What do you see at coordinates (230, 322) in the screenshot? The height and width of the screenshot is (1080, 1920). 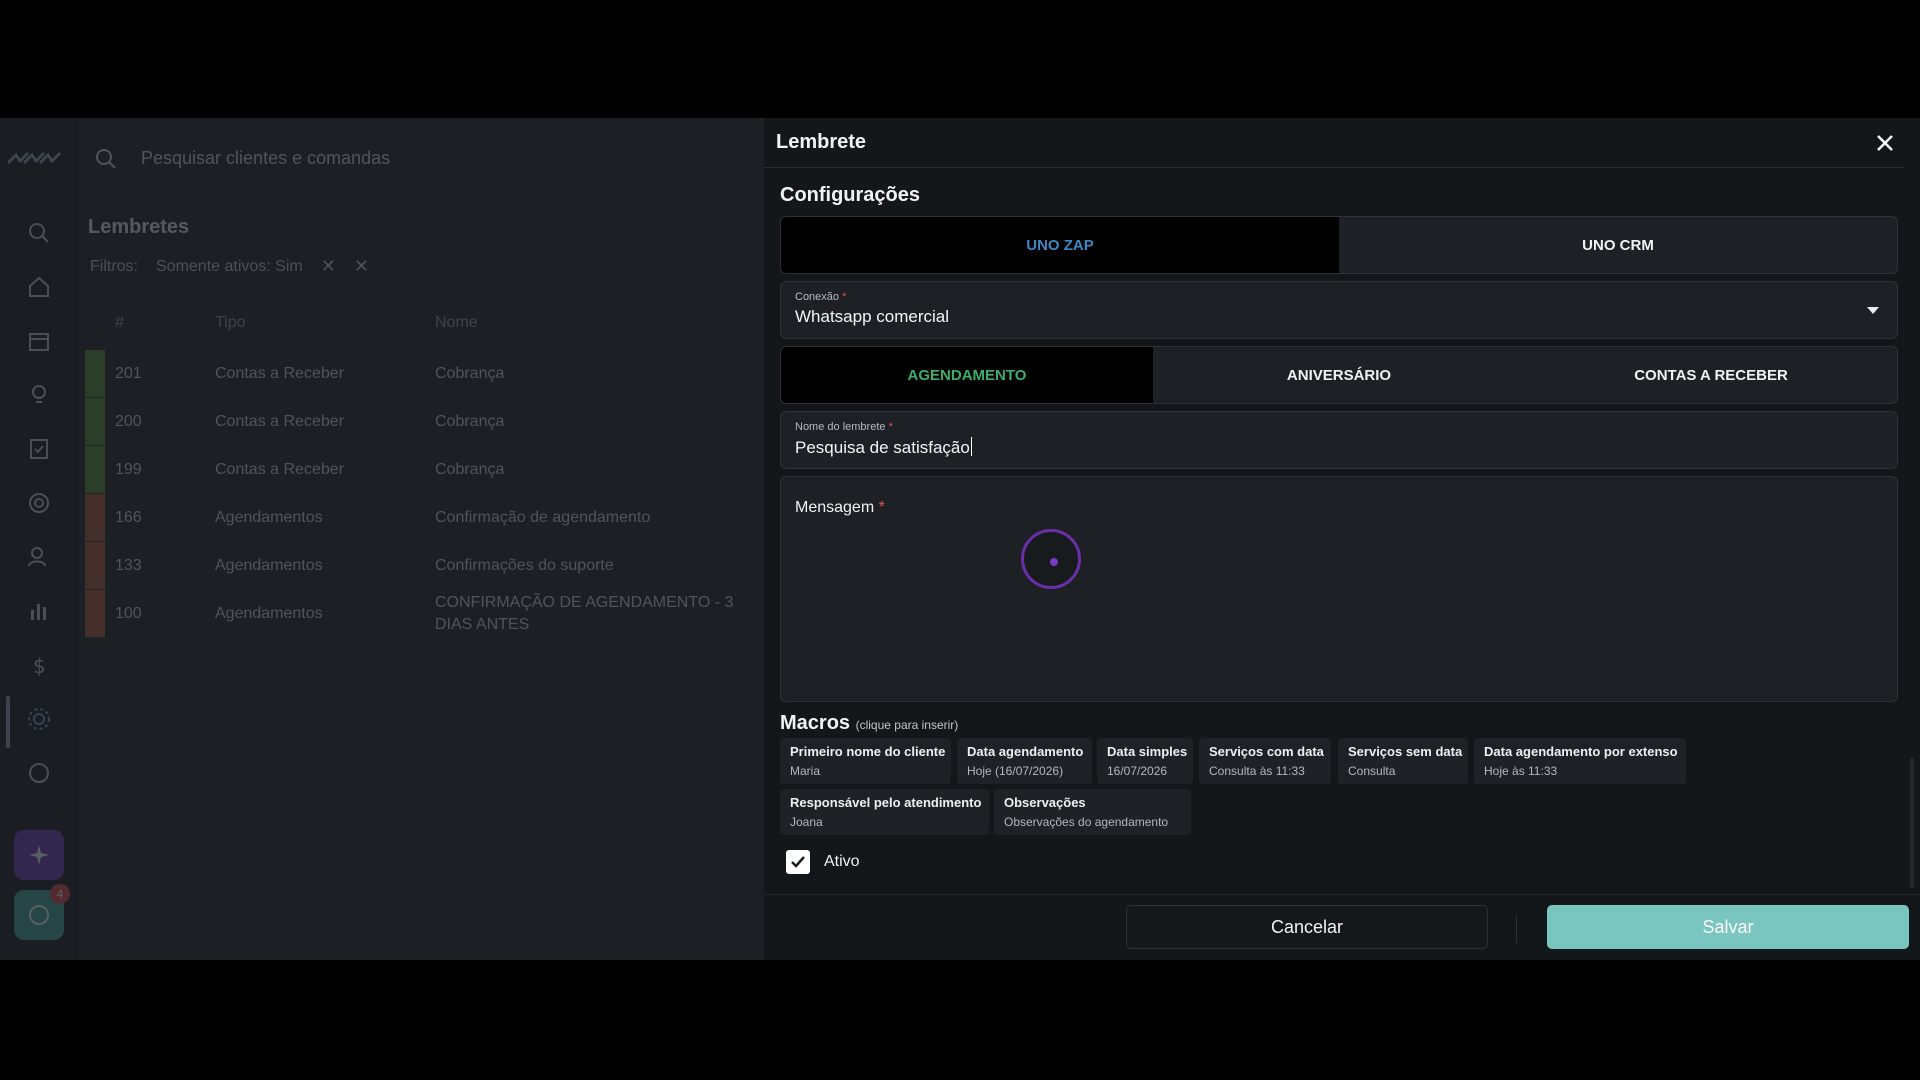 I see `column-header: Tipo` at bounding box center [230, 322].